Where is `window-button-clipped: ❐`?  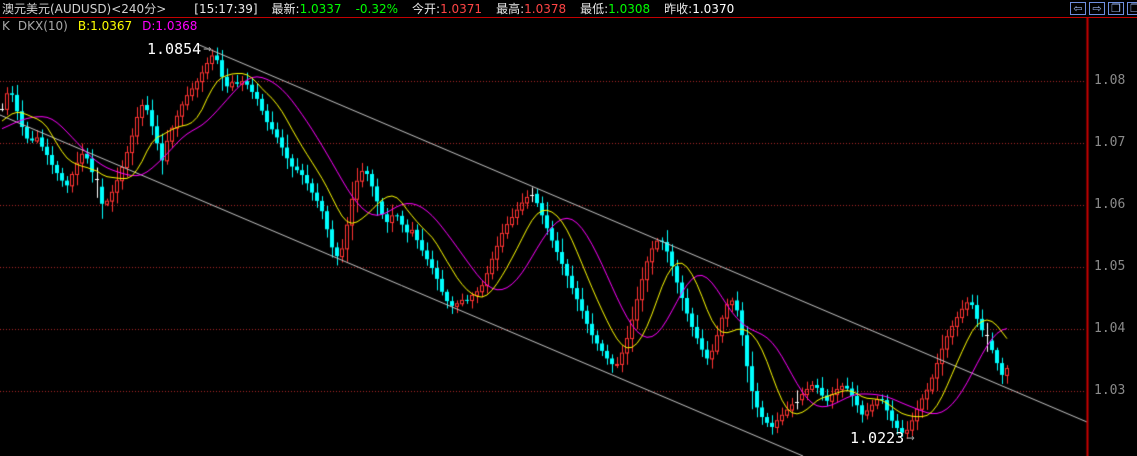
window-button-clipped: ❐ is located at coordinates (1132, 8).